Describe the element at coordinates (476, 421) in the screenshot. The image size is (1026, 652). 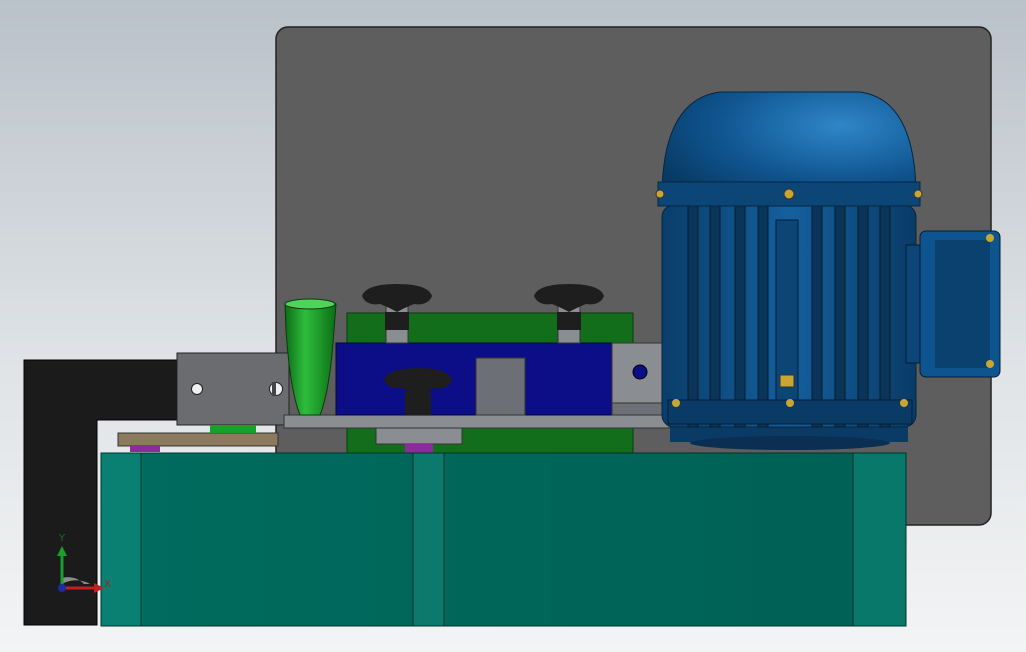
I see `valve-base-plate` at that location.